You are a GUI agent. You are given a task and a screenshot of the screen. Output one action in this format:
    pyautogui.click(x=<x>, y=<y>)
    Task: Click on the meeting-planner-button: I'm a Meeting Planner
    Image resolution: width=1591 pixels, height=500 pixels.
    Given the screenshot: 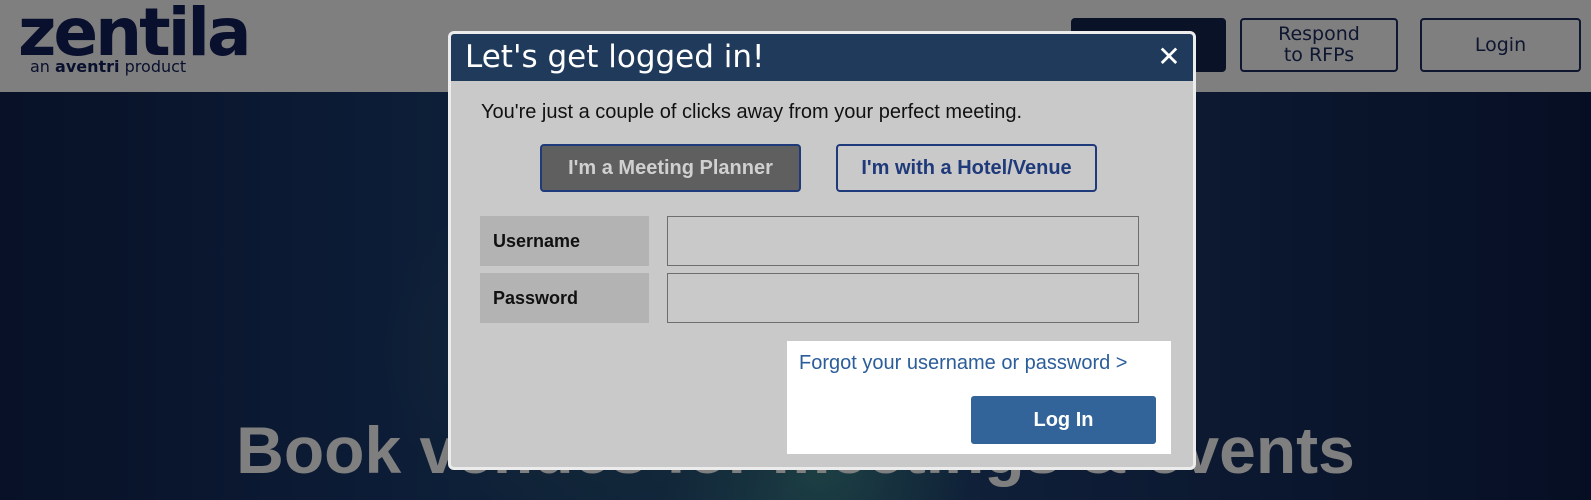 What is the action you would take?
    pyautogui.click(x=670, y=168)
    